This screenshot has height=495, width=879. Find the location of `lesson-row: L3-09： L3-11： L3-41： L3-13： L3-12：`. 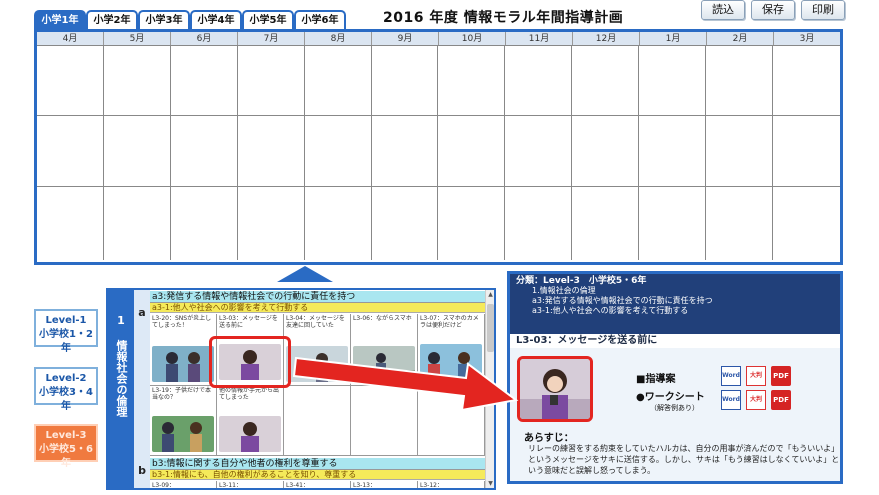

lesson-row: L3-09： L3-11： L3-41： L3-13： L3-12： is located at coordinates (317, 485).